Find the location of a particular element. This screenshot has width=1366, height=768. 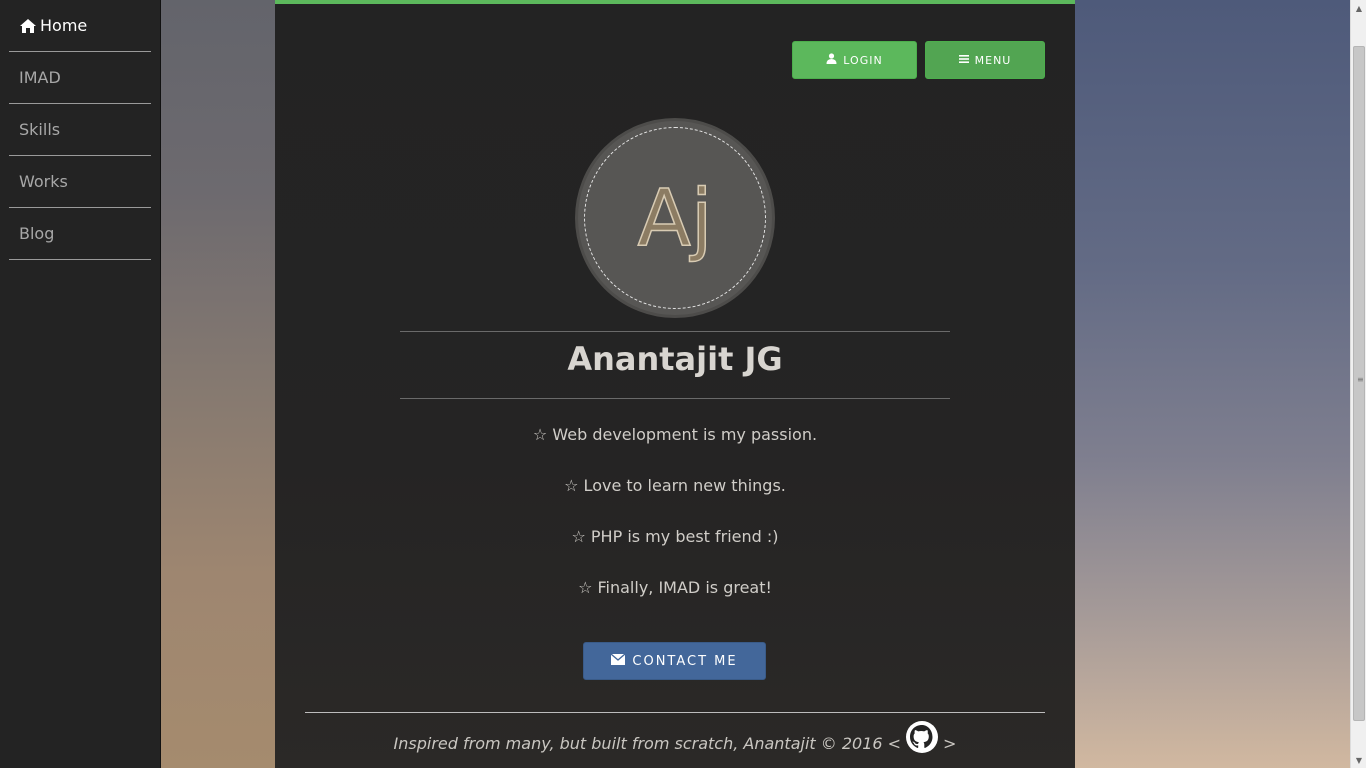

bio-line: ☆ Love to learn new things. is located at coordinates (675, 485).